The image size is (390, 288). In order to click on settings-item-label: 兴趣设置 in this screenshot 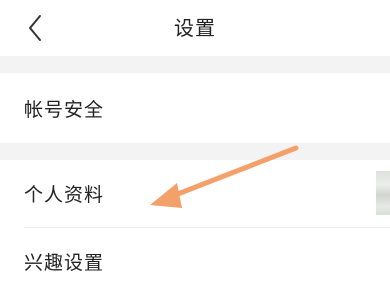, I will do `click(64, 263)`.